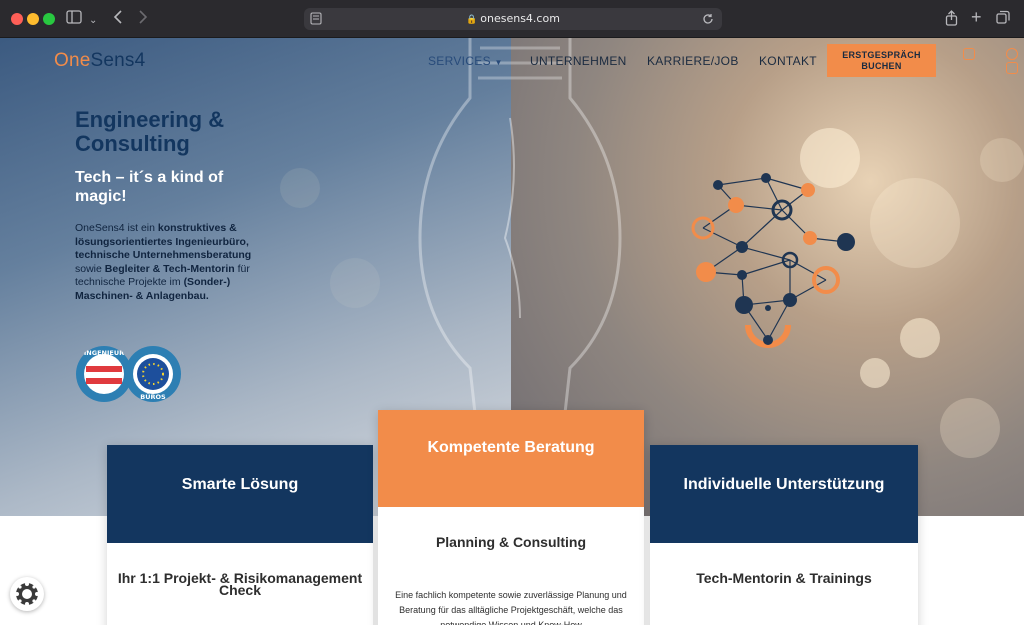 This screenshot has height=625, width=1024. What do you see at coordinates (773, 260) in the screenshot?
I see `network-brain-graphic` at bounding box center [773, 260].